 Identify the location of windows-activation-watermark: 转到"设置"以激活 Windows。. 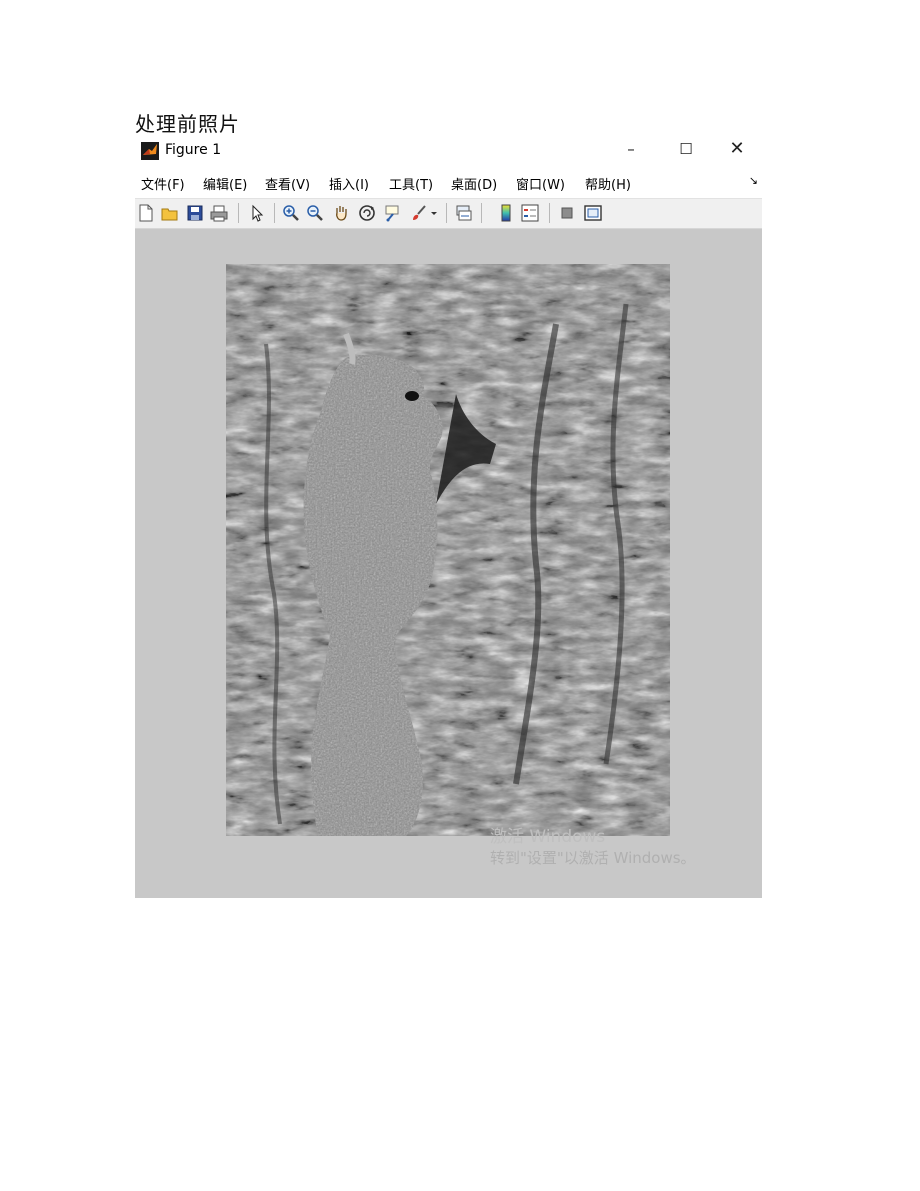
(593, 858).